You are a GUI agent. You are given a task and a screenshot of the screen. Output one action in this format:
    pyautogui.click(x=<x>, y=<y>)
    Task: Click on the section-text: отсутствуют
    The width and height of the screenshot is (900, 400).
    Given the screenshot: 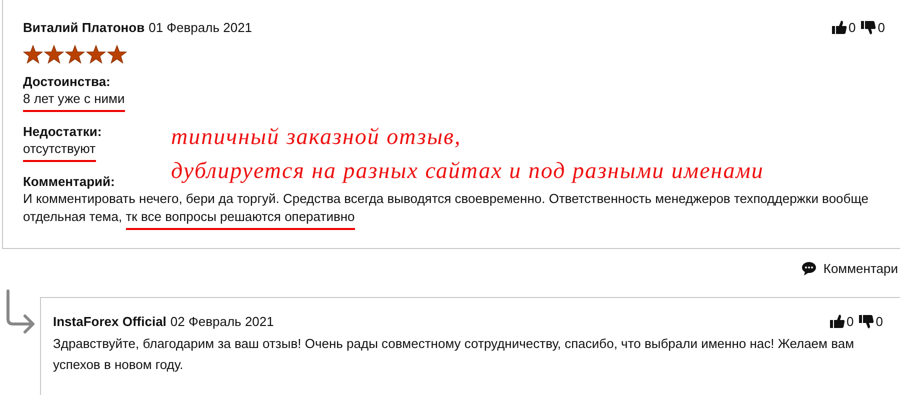 What is the action you would take?
    pyautogui.click(x=59, y=152)
    